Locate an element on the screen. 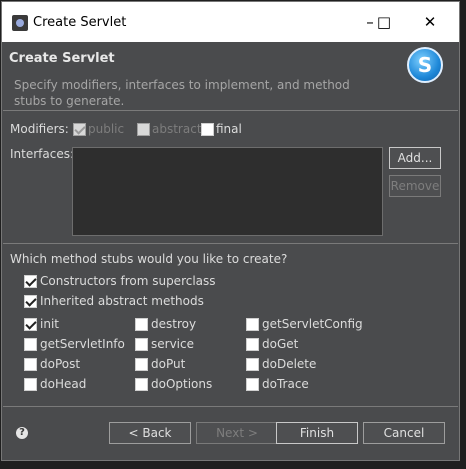 Image resolution: width=466 pixels, height=469 pixels. window-title: Create Servlet is located at coordinates (80, 22).